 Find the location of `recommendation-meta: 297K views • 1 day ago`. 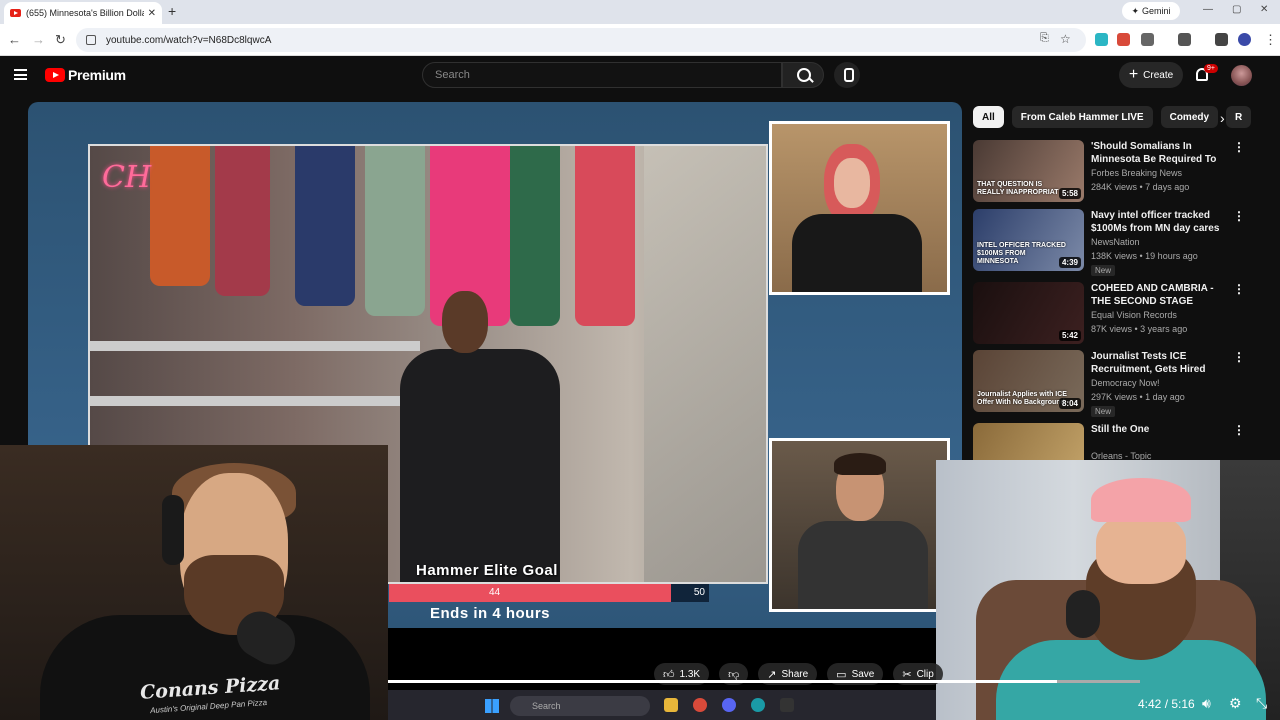

recommendation-meta: 297K views • 1 day ago is located at coordinates (1138, 397).